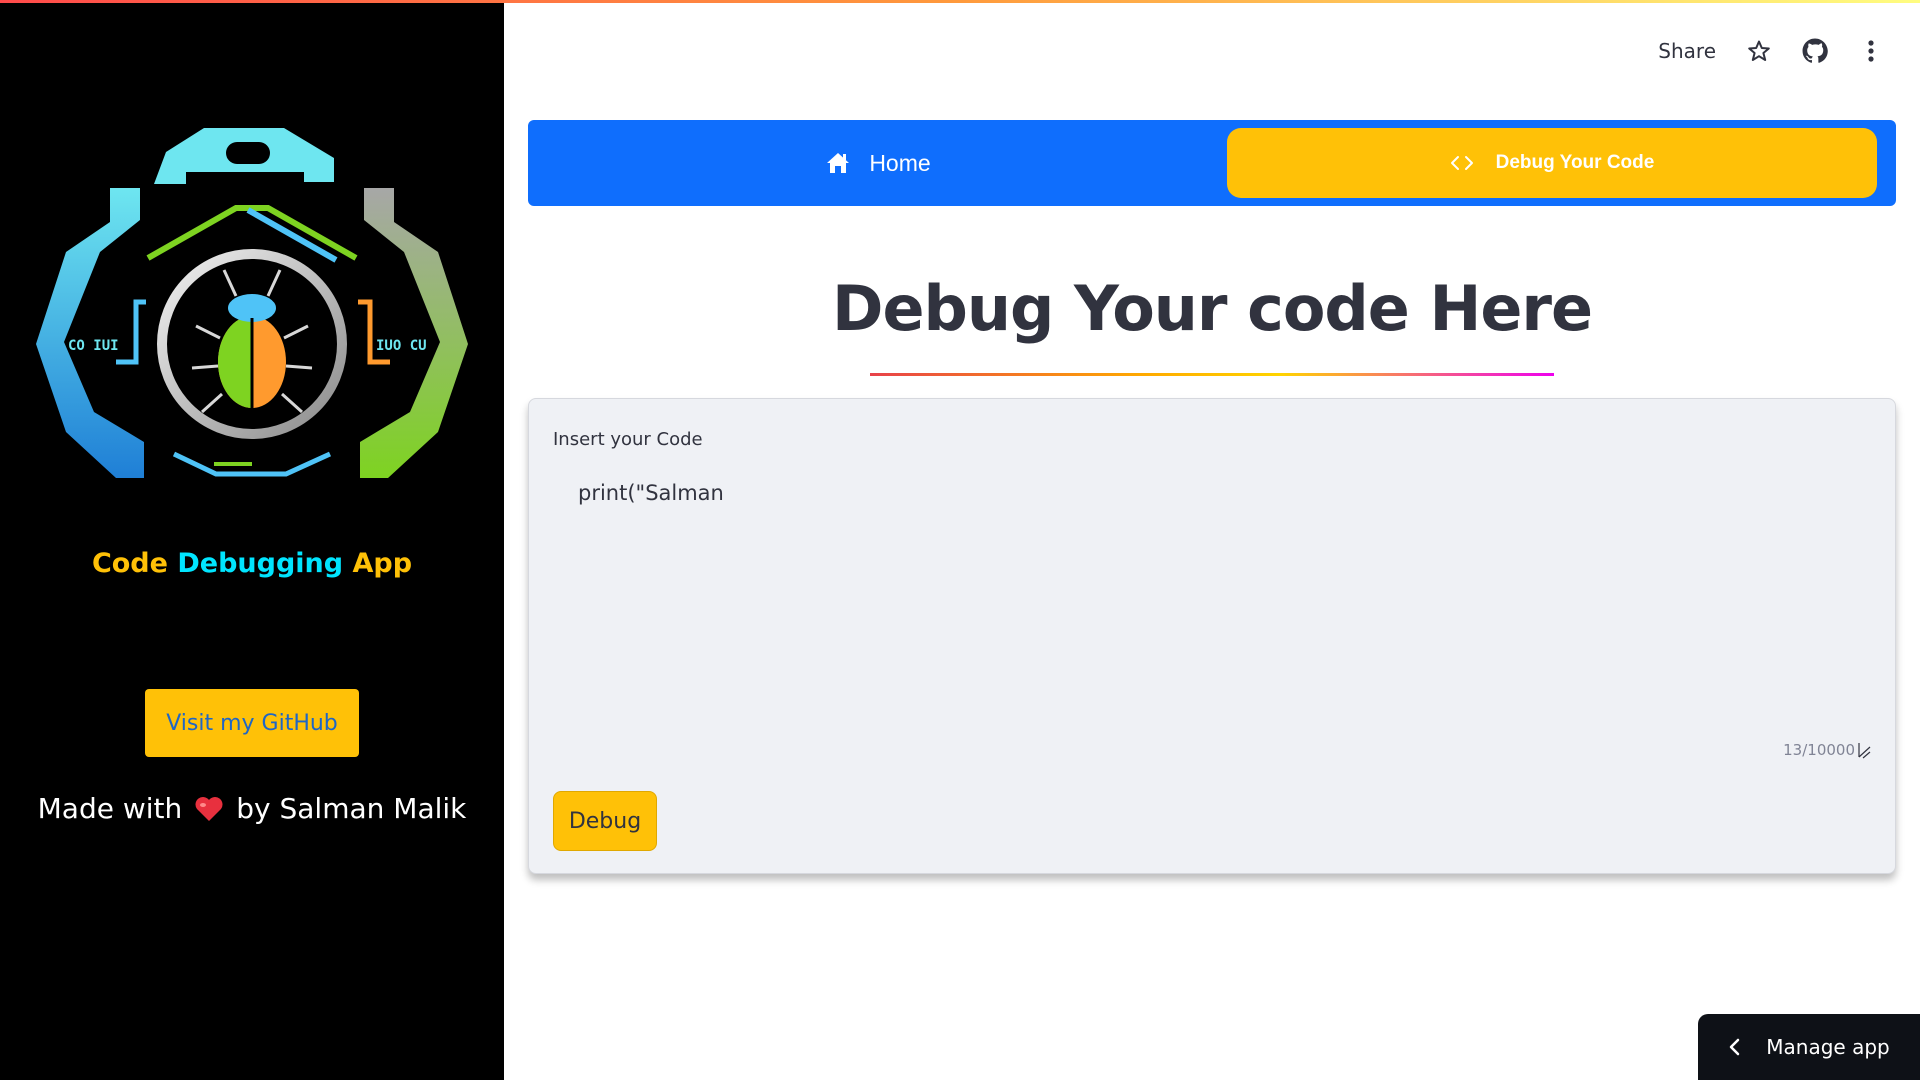 The image size is (1920, 1080). What do you see at coordinates (1212, 374) in the screenshot?
I see `heading-underline` at bounding box center [1212, 374].